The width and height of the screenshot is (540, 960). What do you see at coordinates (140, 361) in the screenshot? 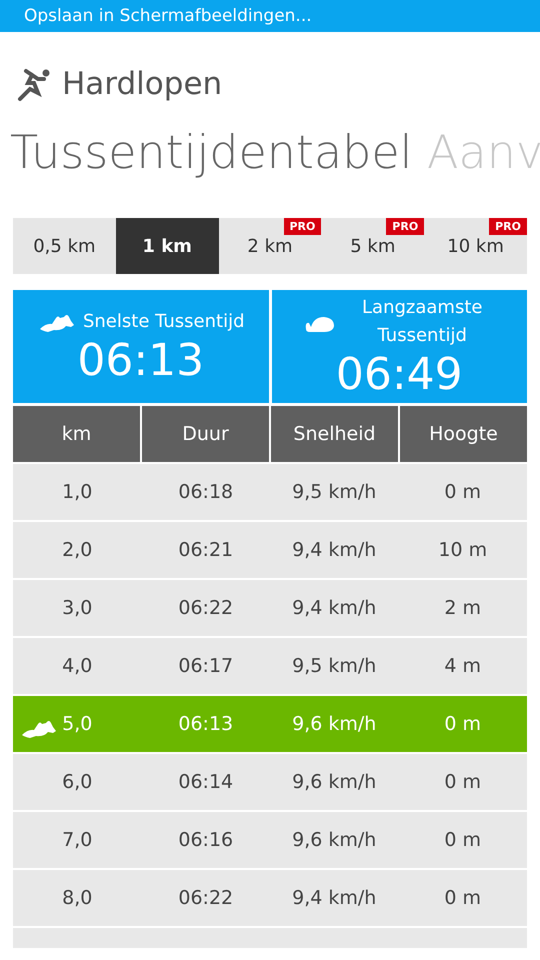
I see `split-time: 06:13` at bounding box center [140, 361].